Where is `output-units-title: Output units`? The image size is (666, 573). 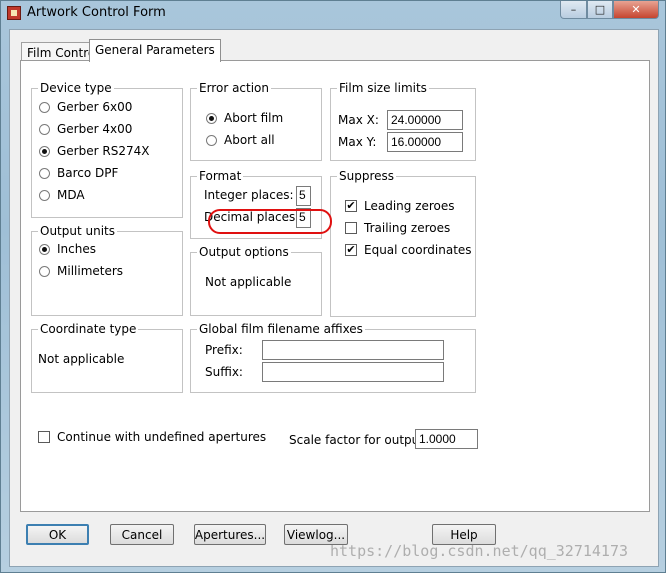 output-units-title: Output units is located at coordinates (77, 231).